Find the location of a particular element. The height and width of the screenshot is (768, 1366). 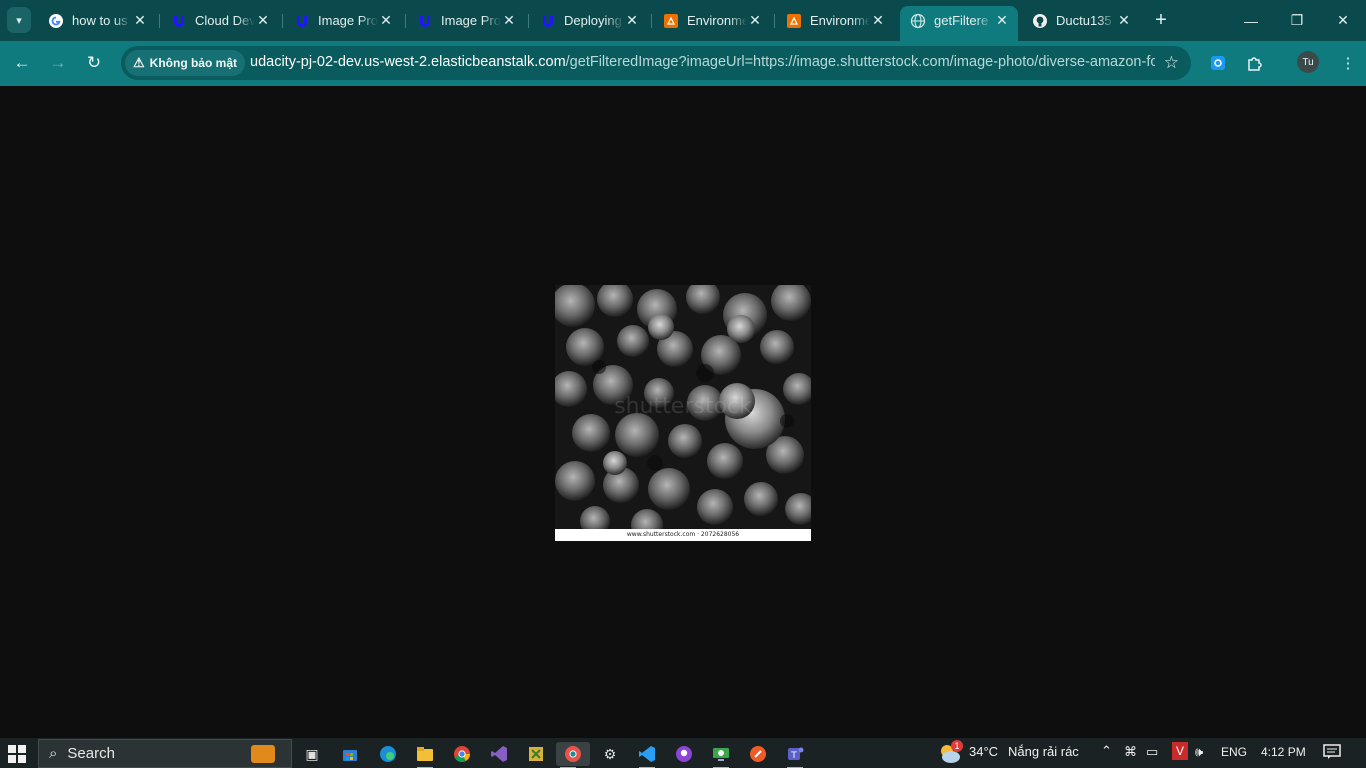

settings-gear-icon: ⚙ is located at coordinates (610, 754).